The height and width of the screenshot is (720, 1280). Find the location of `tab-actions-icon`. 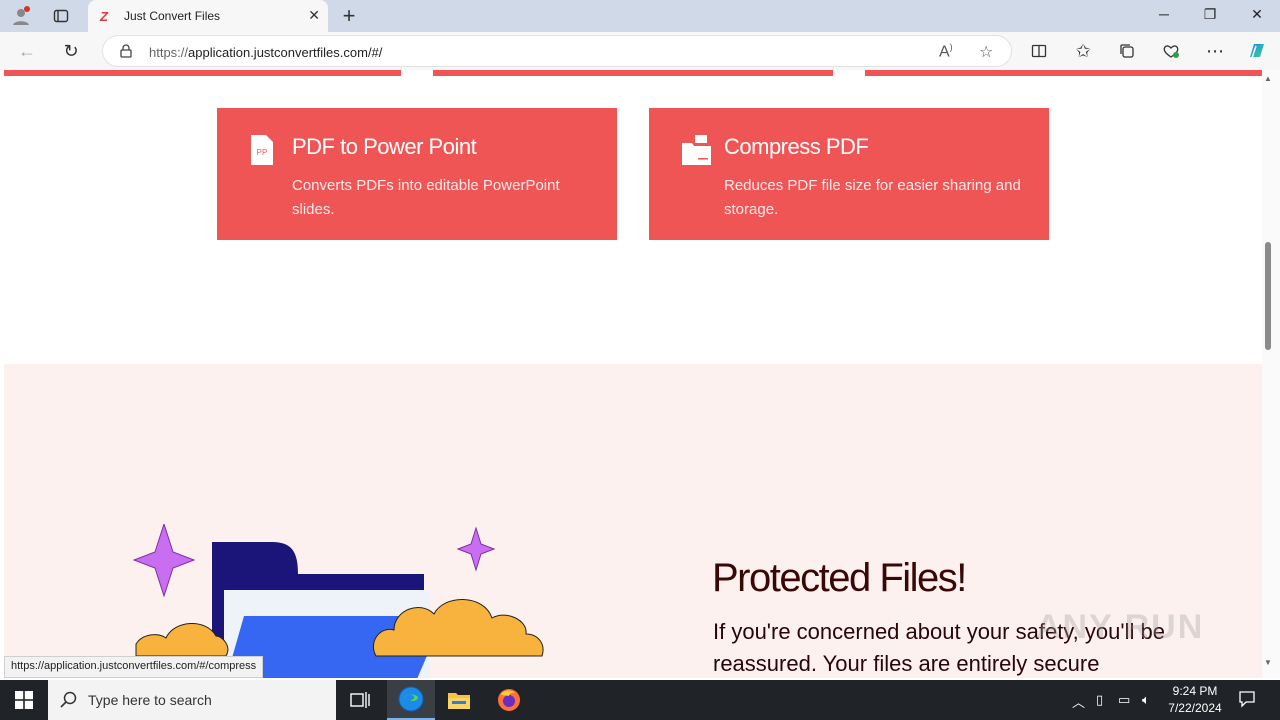

tab-actions-icon is located at coordinates (61, 16).